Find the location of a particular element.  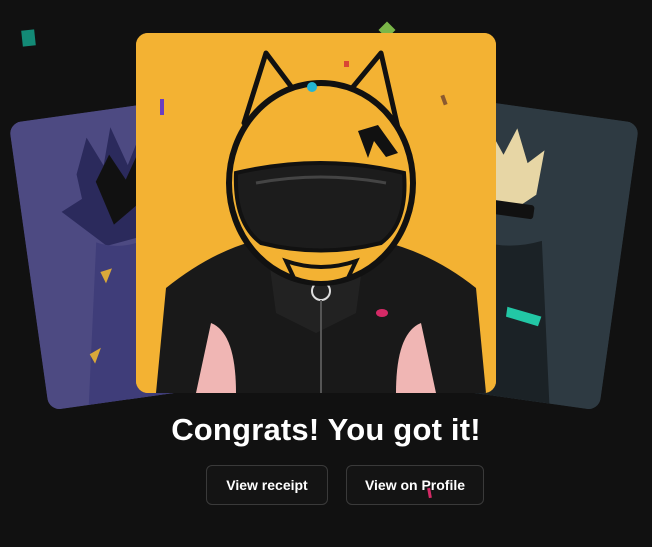

action-buttons: View receipt View on Profile is located at coordinates (326, 485).